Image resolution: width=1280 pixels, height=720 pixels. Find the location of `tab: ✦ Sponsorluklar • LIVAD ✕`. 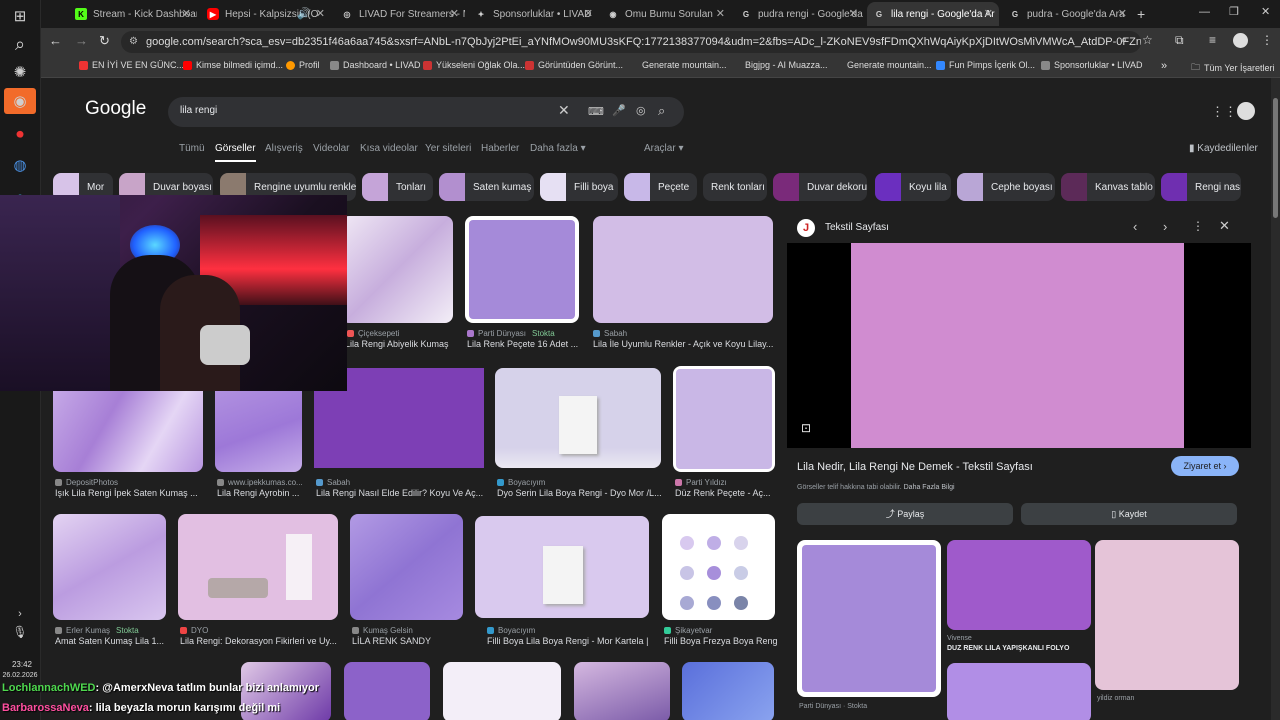

tab: ✦ Sponsorluklar • LIVAD ✕ is located at coordinates (534, 14).